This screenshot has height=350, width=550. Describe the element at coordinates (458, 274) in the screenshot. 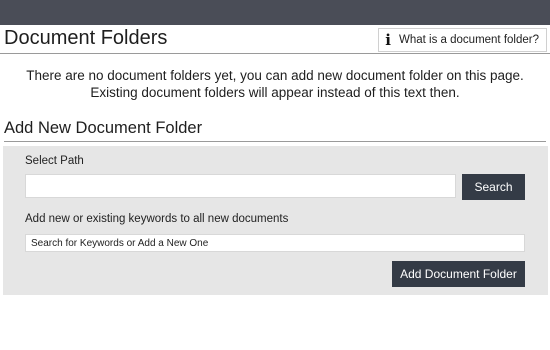

I see `add-document-folder-button: Add Document Folder` at that location.